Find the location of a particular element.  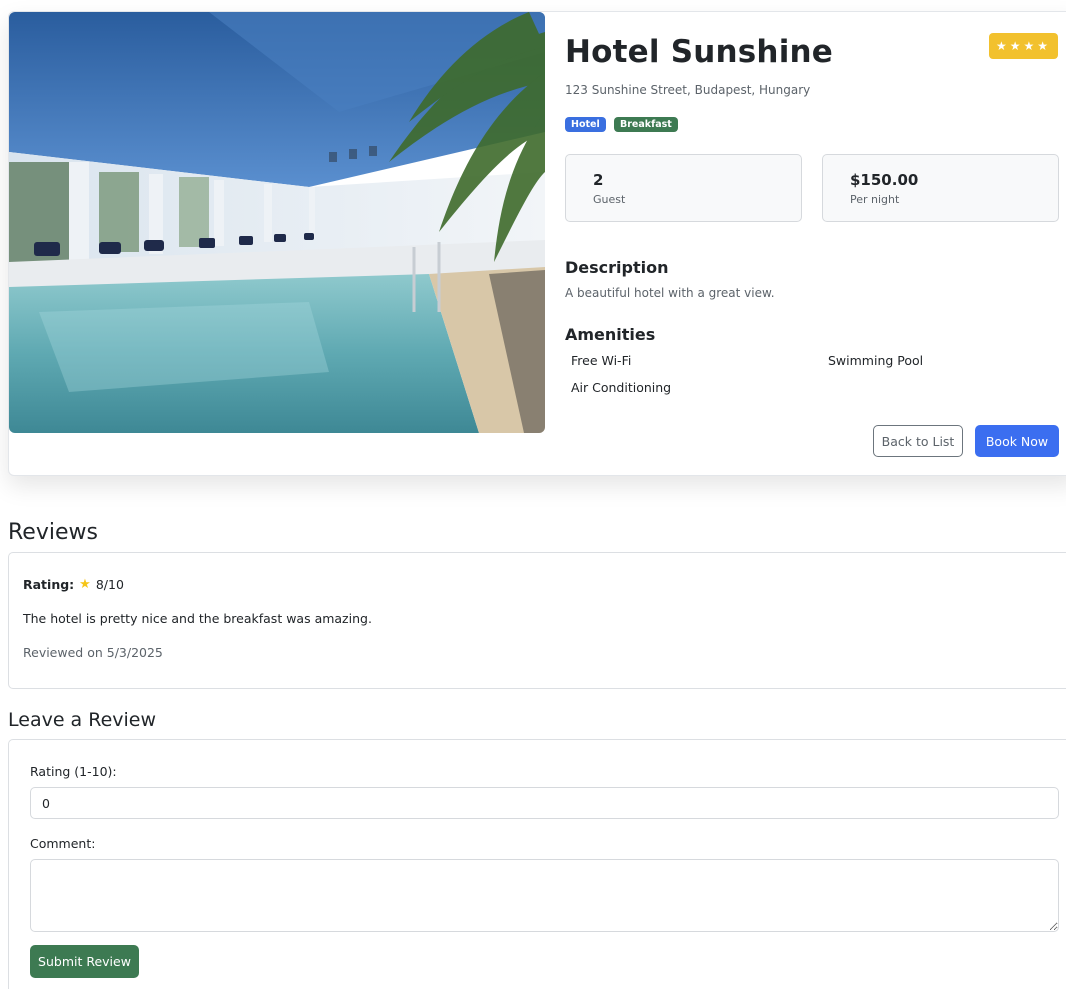

amenity-item: Swimming Pool is located at coordinates (876, 360).